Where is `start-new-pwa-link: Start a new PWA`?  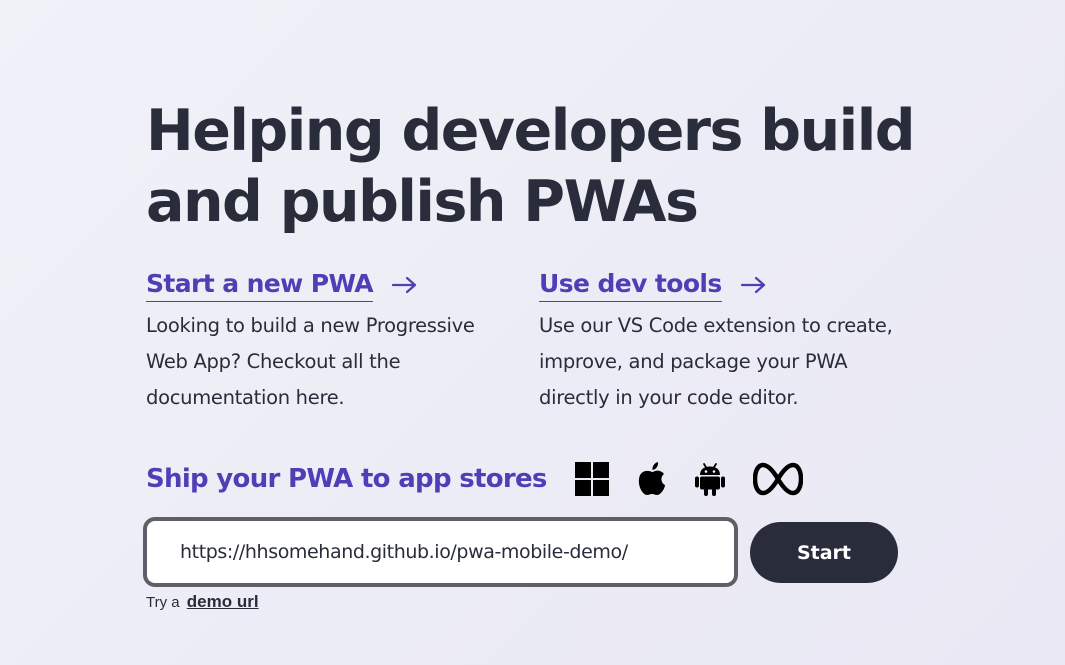 start-new-pwa-link: Start a new PWA is located at coordinates (282, 285).